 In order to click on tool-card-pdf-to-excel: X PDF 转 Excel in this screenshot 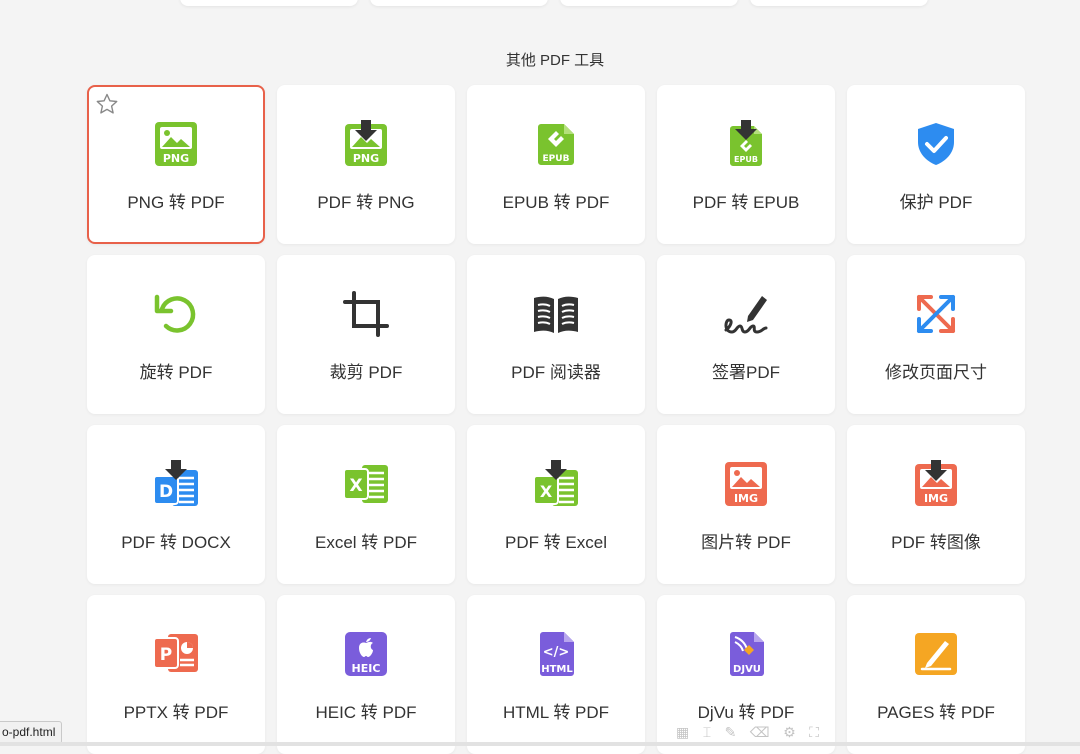, I will do `click(556, 504)`.